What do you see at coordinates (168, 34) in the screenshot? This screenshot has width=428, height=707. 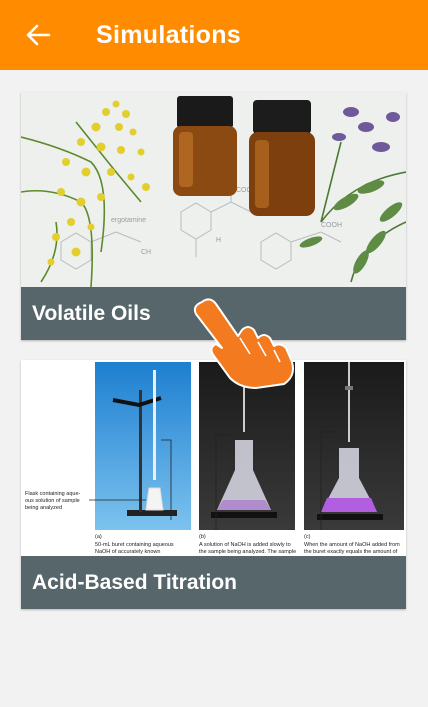 I see `page-title: Simulations` at bounding box center [168, 34].